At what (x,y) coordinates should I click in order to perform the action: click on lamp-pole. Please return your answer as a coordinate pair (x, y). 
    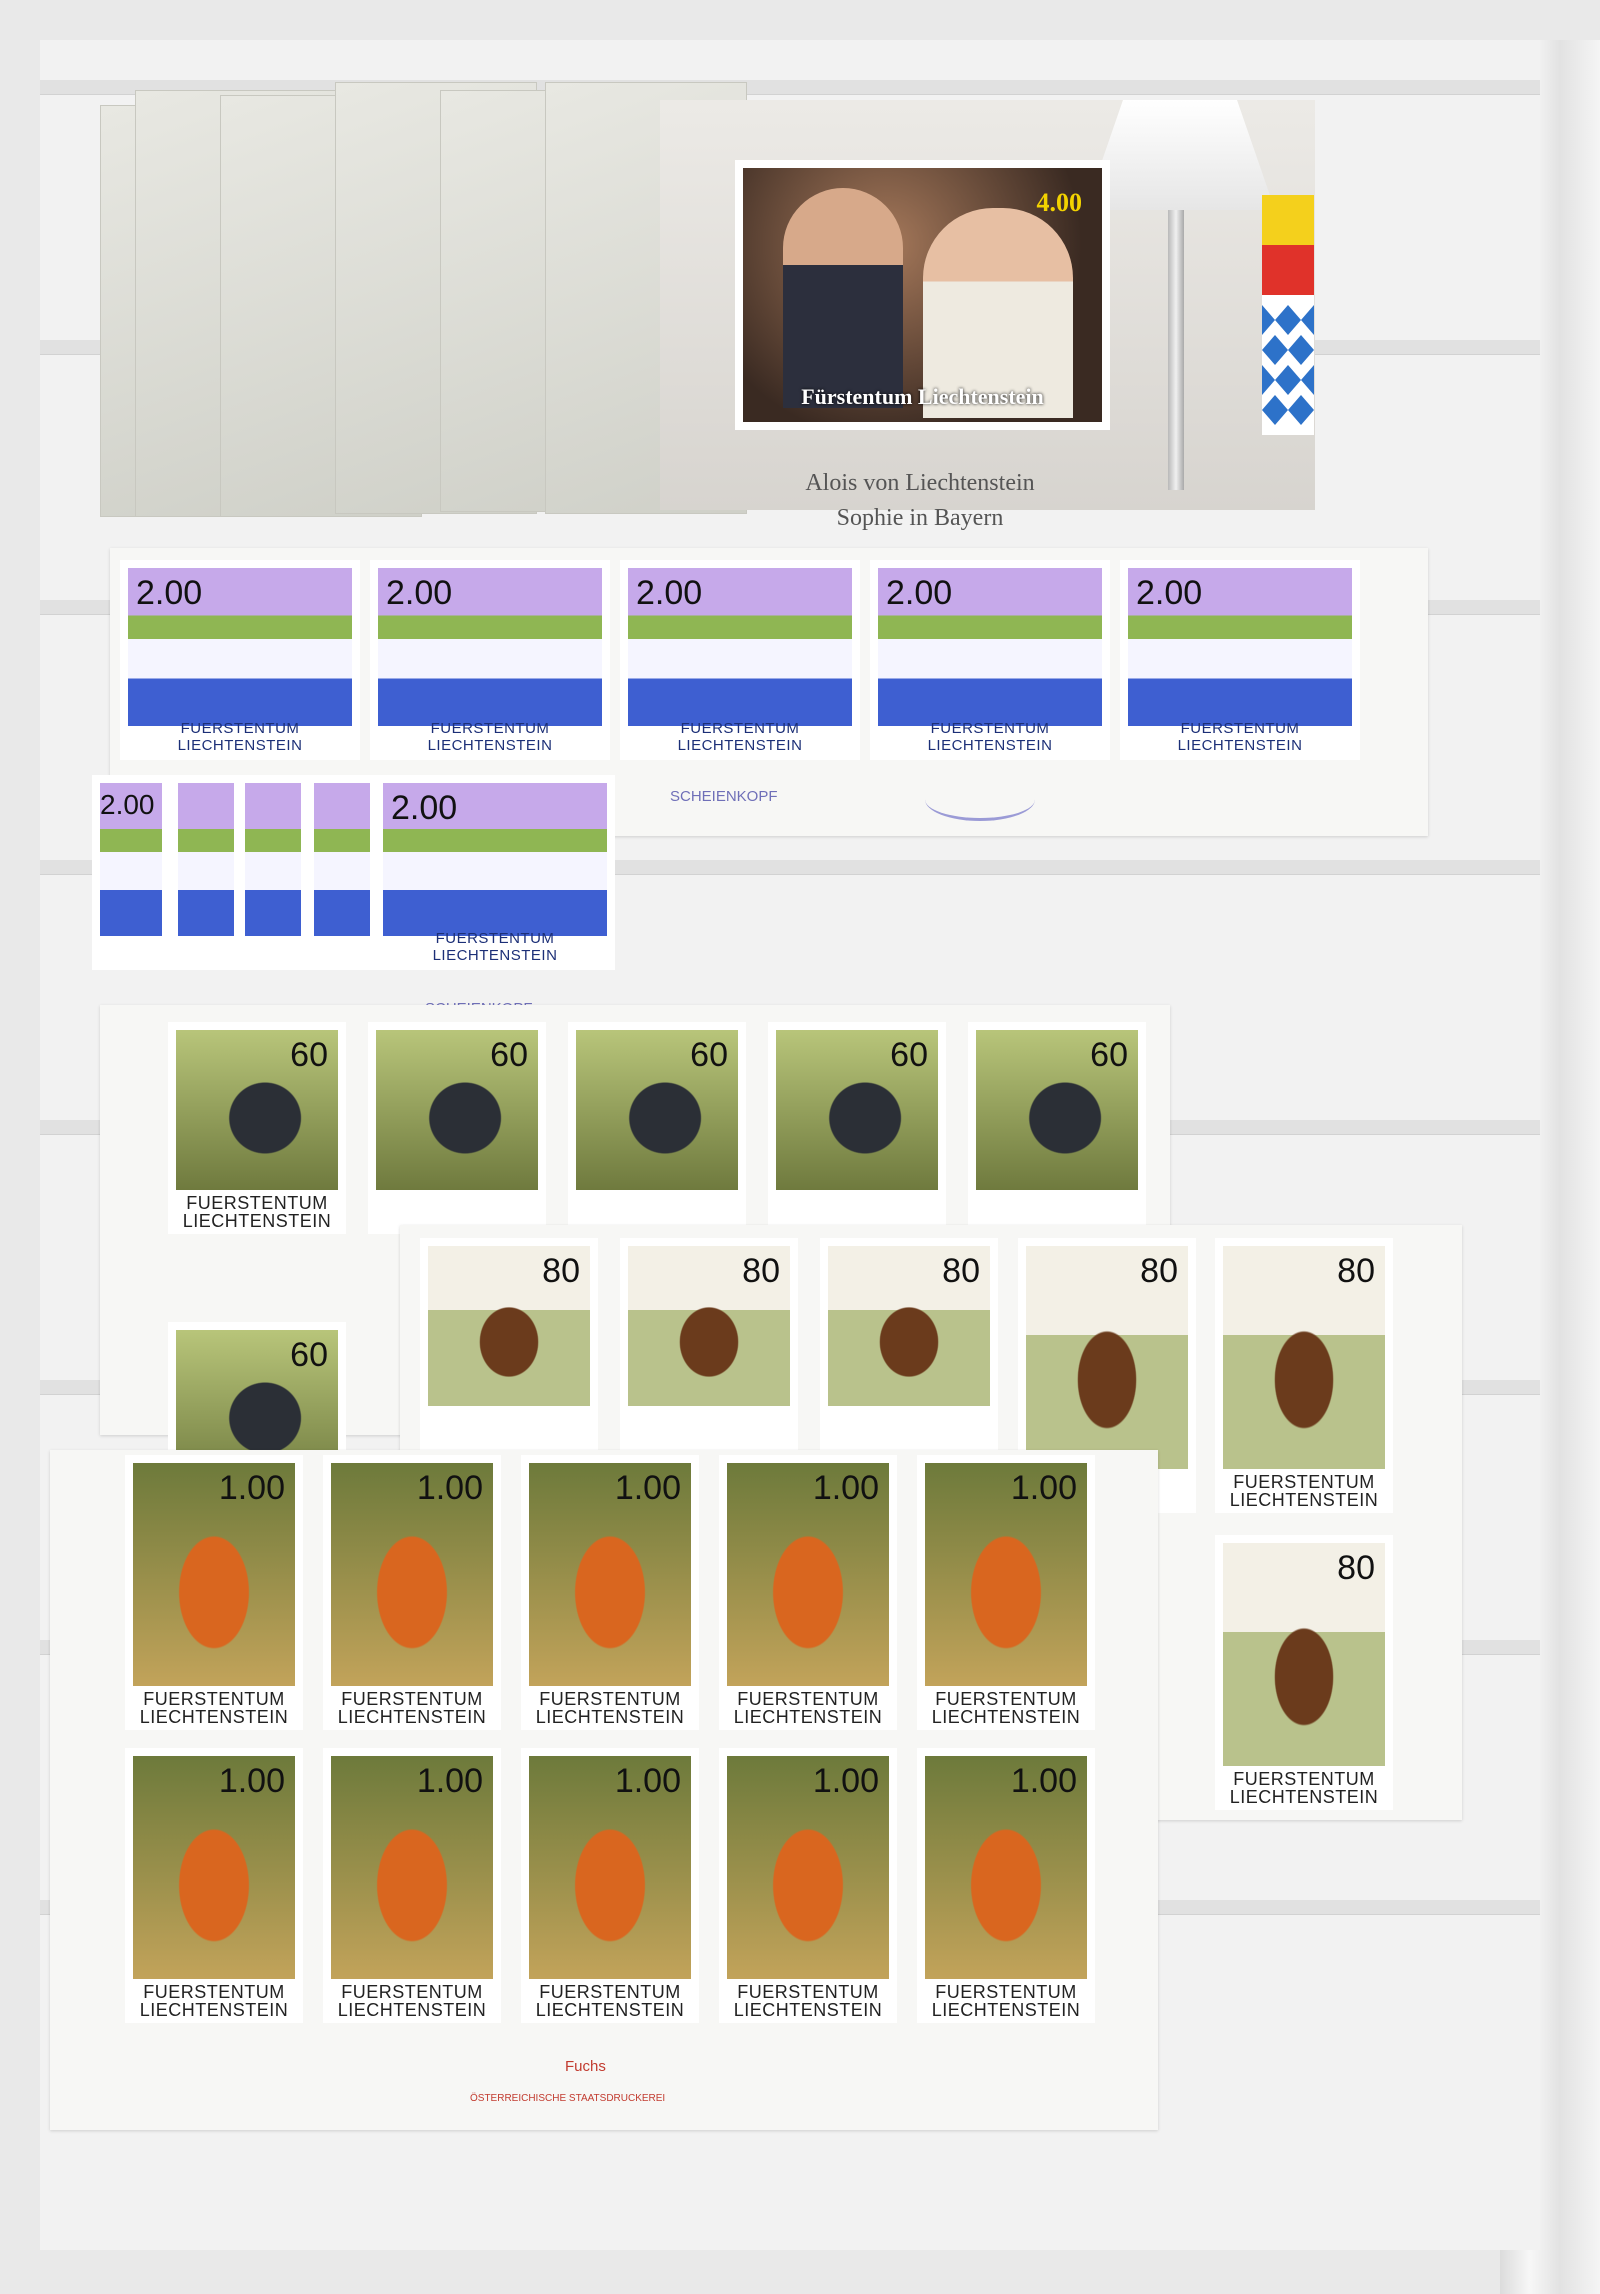
    Looking at the image, I should click on (1176, 350).